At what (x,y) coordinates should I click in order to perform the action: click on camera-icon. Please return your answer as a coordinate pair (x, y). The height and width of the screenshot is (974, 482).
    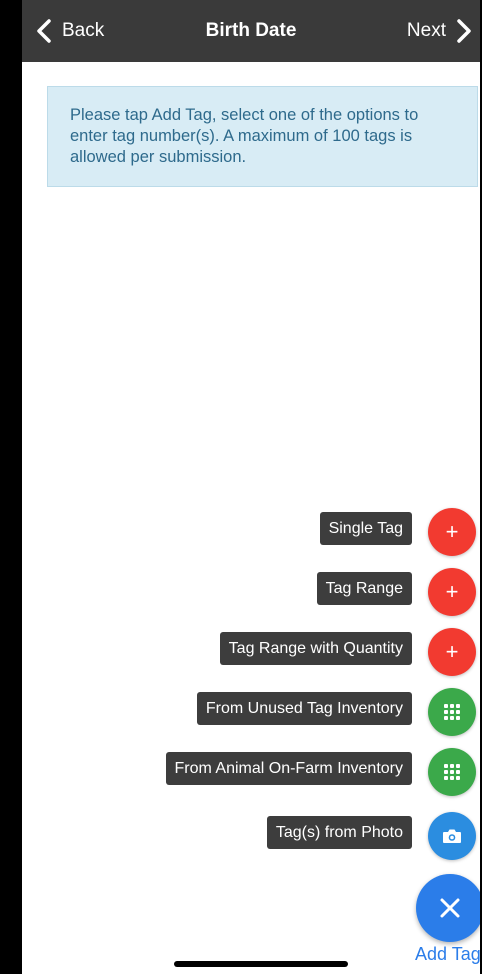
    Looking at the image, I should click on (452, 836).